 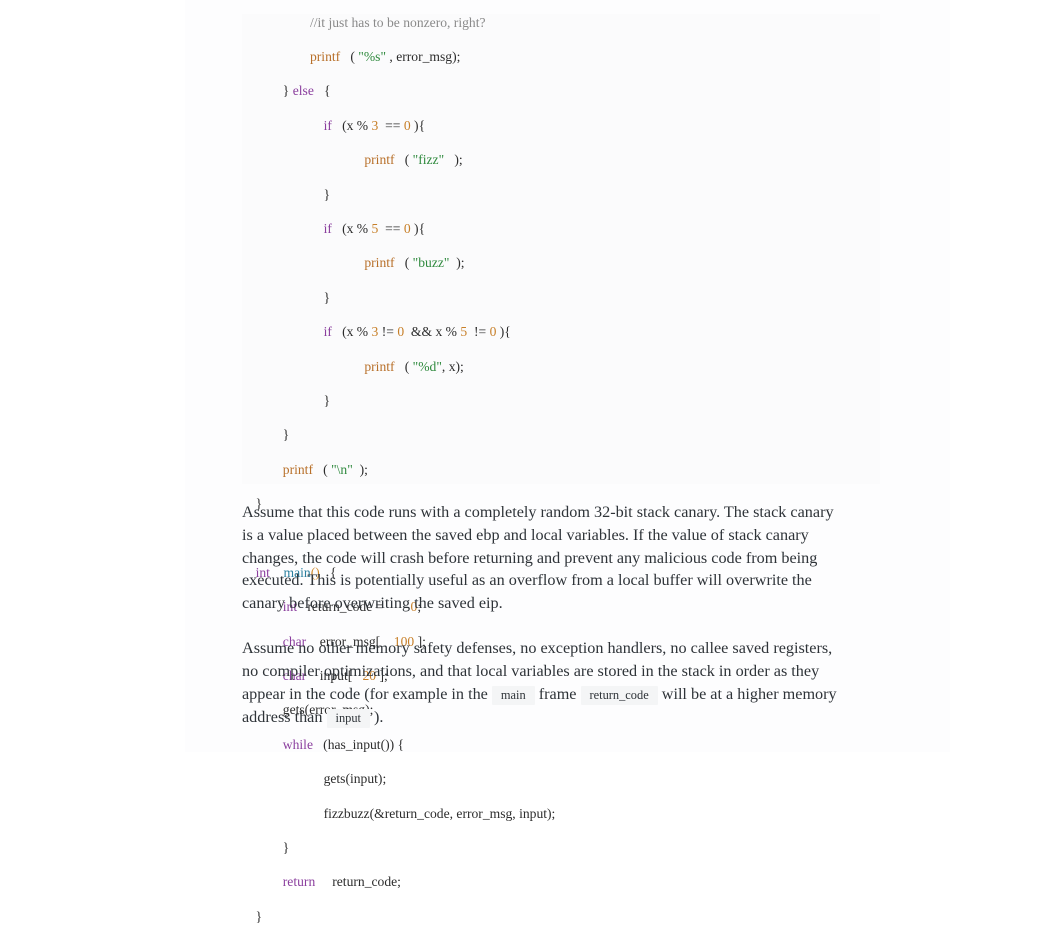 I want to click on paragraph-text-run: frame, so click(x=557, y=693).